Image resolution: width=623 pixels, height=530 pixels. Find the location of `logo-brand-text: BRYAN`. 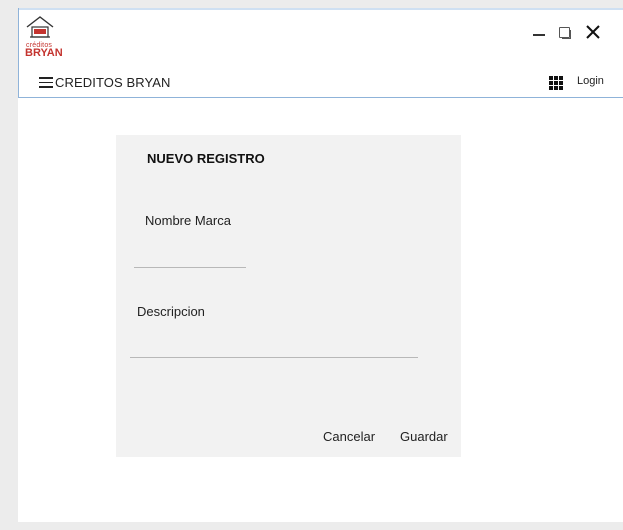

logo-brand-text: BRYAN is located at coordinates (44, 53).